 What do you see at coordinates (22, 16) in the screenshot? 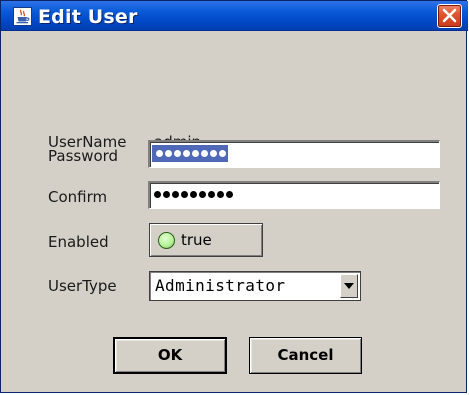
I see `java-cup-icon` at bounding box center [22, 16].